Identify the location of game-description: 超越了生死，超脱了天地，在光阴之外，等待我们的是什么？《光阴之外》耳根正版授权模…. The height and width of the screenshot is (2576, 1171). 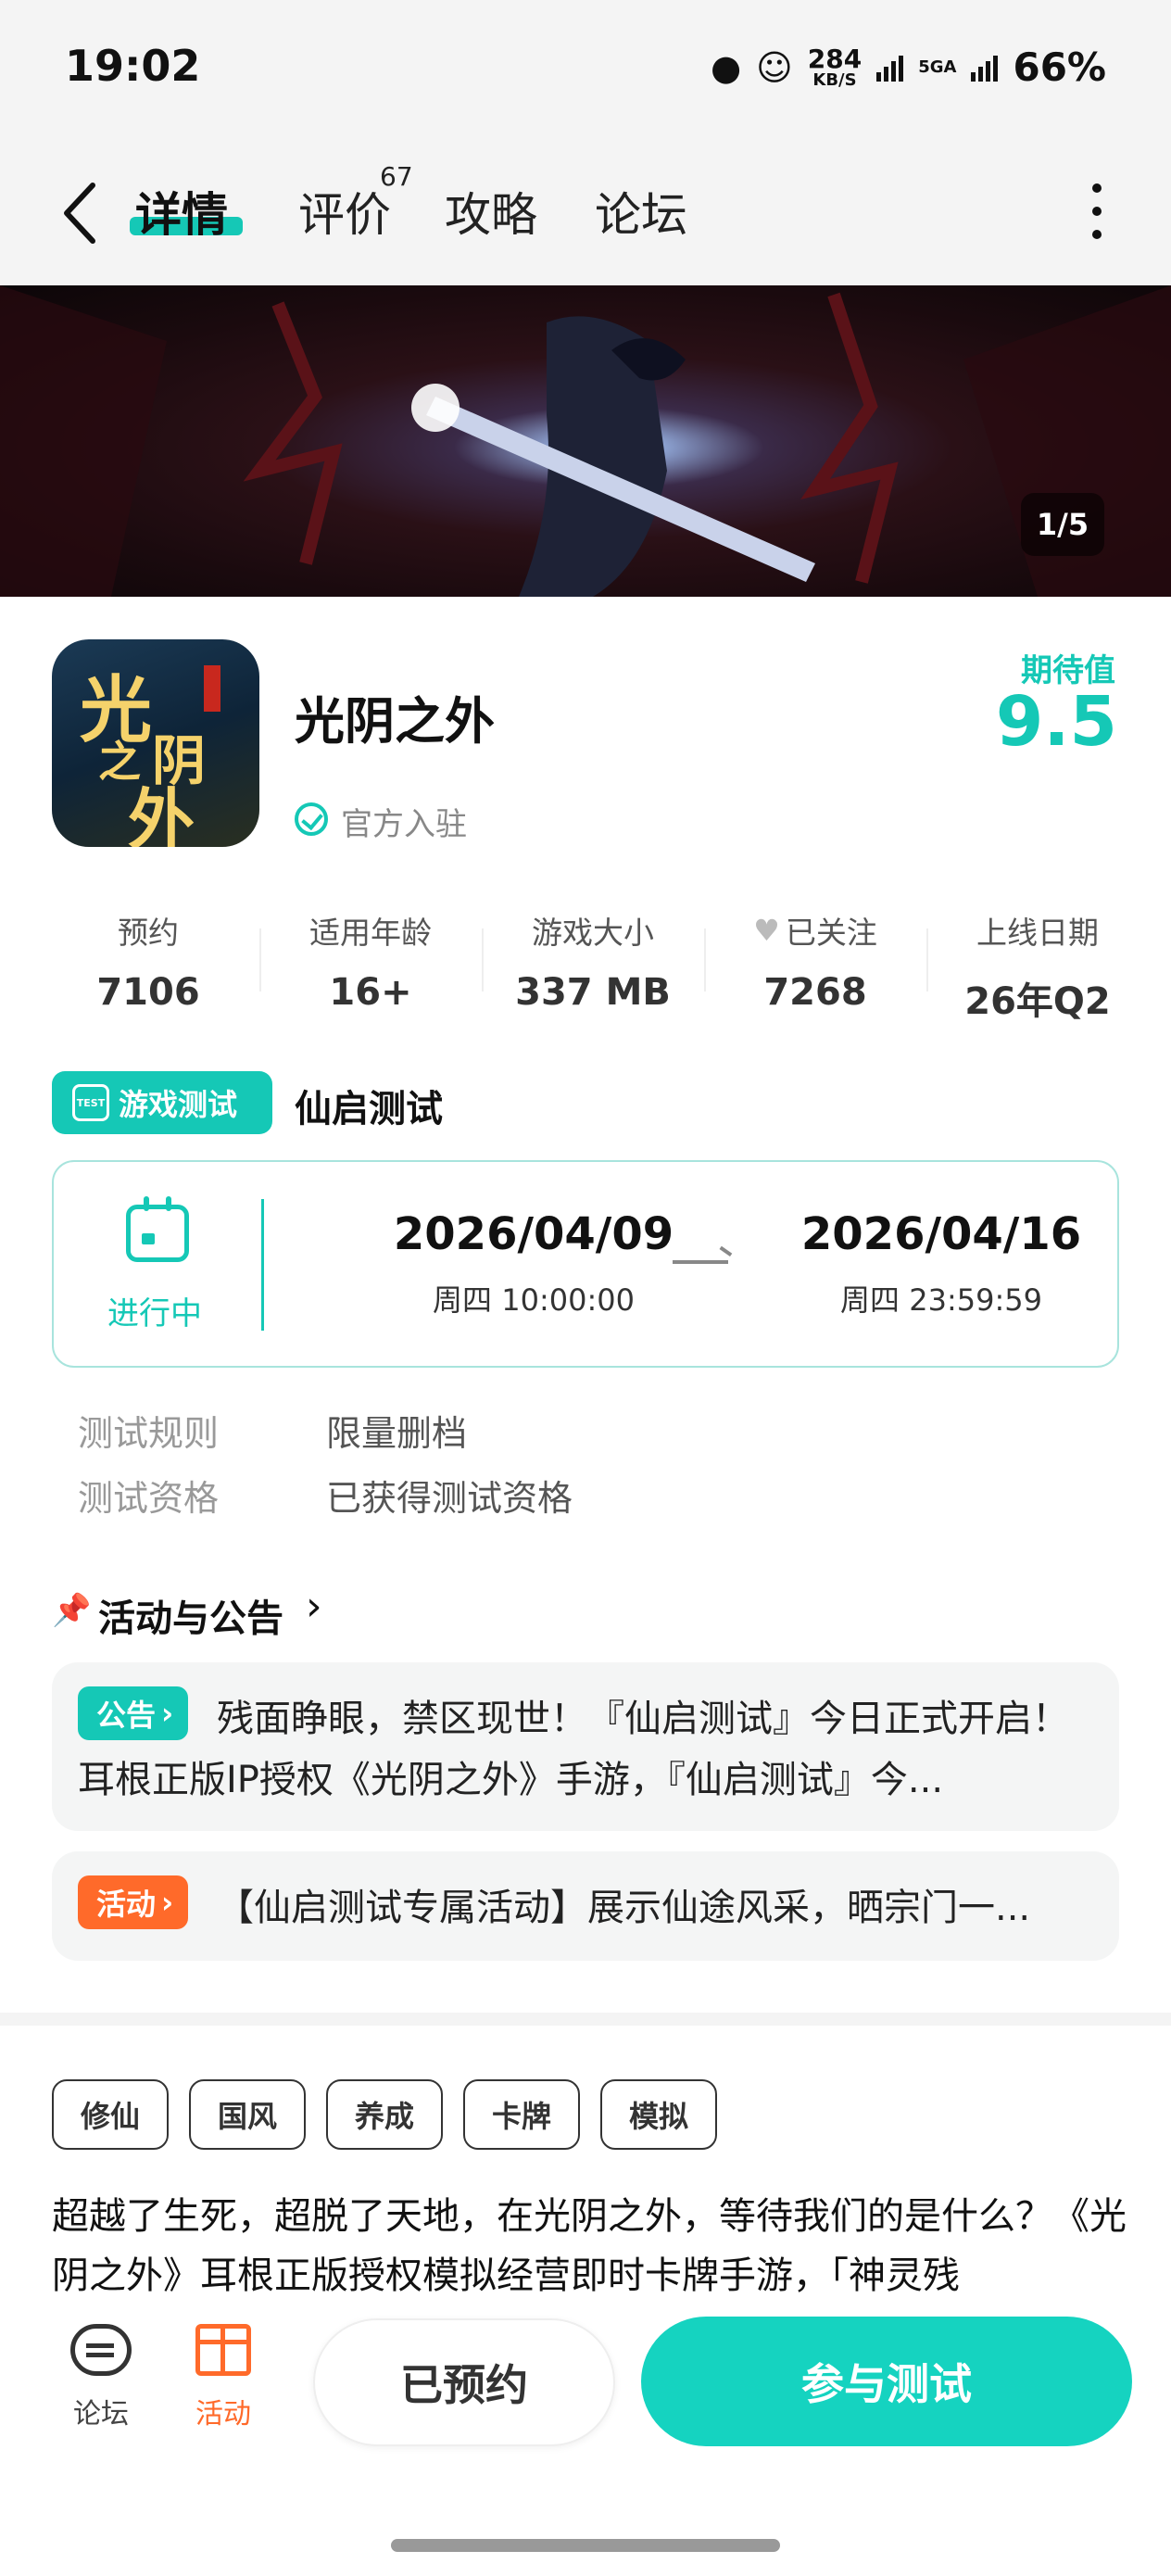
(590, 2246).